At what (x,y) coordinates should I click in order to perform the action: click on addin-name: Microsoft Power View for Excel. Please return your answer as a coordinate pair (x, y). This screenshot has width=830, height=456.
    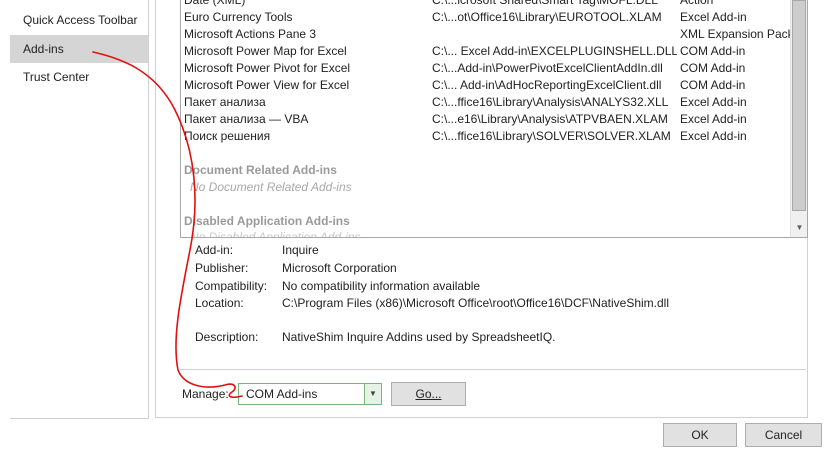
    Looking at the image, I should click on (267, 85).